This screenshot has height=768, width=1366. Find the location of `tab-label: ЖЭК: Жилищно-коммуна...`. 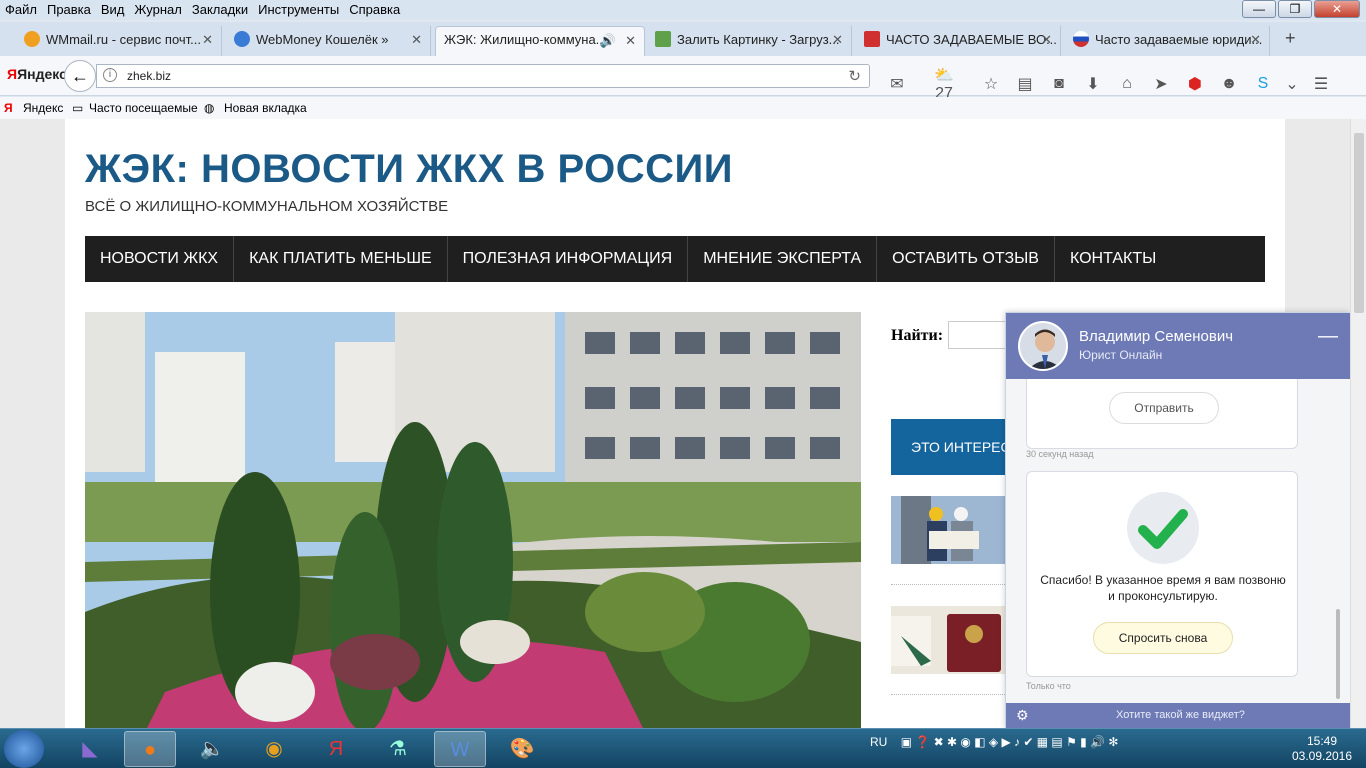

tab-label: ЖЭК: Жилищно-коммуна... is located at coordinates (525, 39).